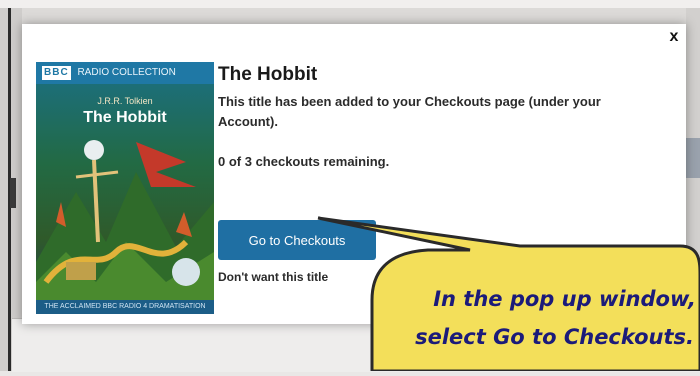 This screenshot has height=376, width=700. Describe the element at coordinates (13, 193) in the screenshot. I see `backdrop-left-nick` at that location.